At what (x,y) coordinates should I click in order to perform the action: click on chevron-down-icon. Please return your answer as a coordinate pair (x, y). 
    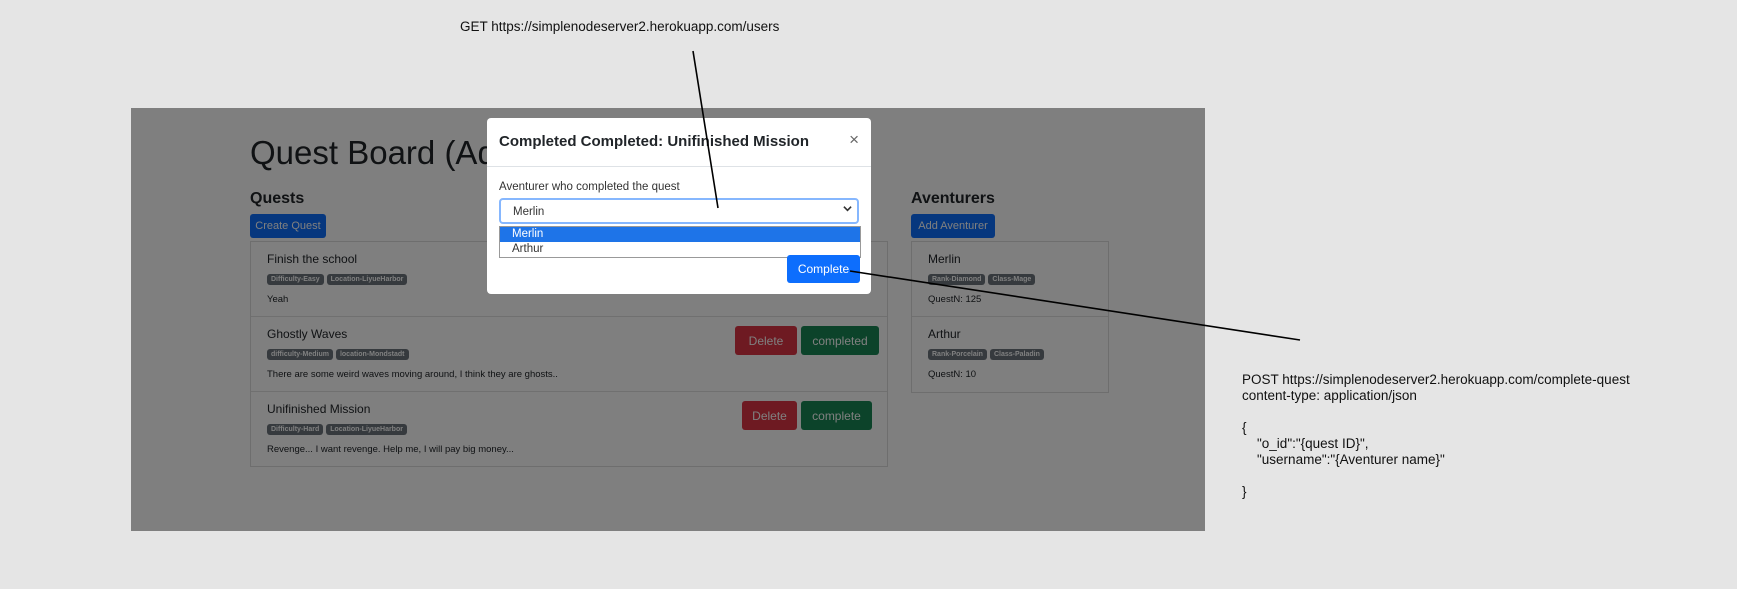
    Looking at the image, I should click on (847, 210).